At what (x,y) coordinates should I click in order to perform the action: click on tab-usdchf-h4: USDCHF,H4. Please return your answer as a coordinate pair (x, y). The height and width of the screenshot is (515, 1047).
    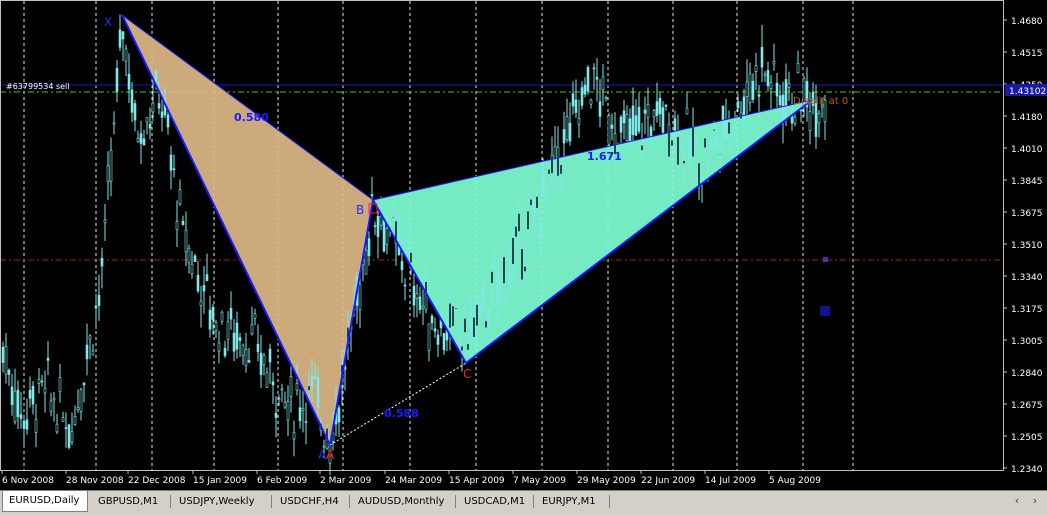
    Looking at the image, I should click on (309, 501).